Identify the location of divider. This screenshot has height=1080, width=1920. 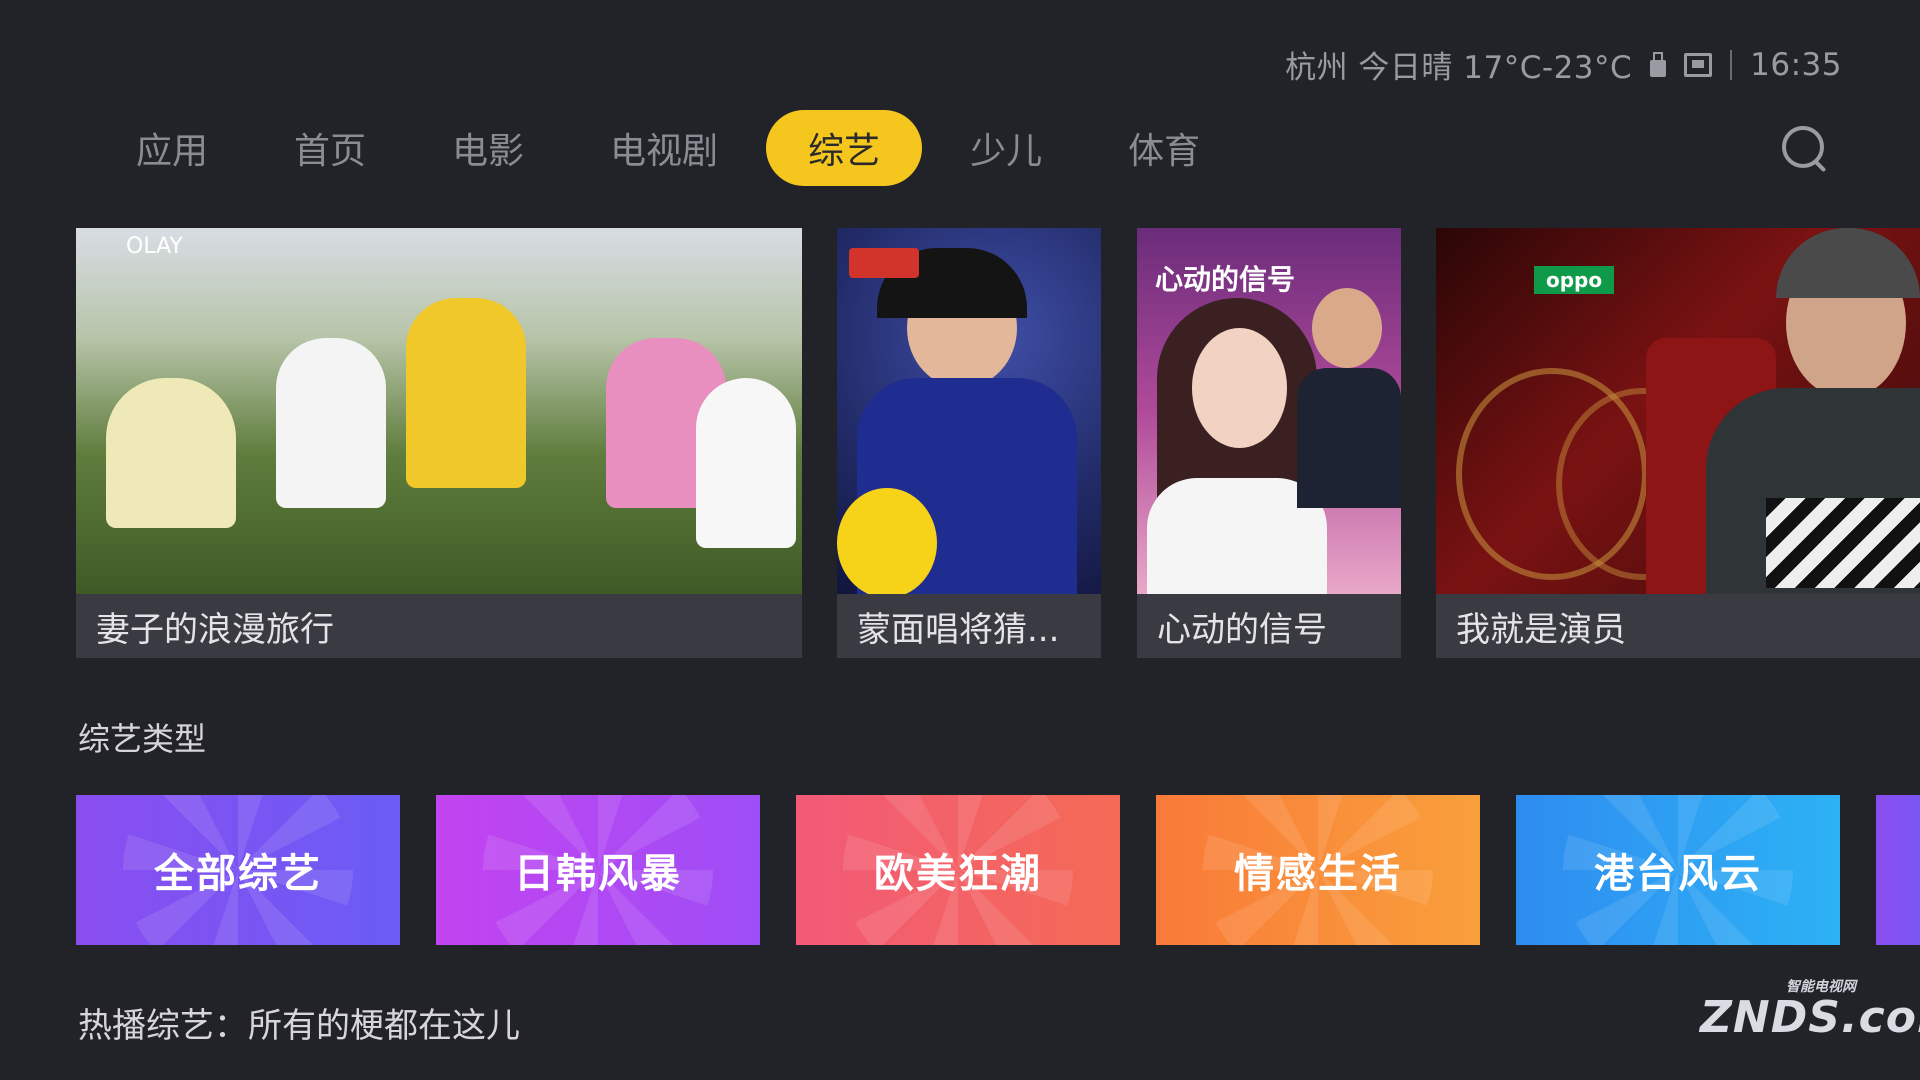
(1731, 64).